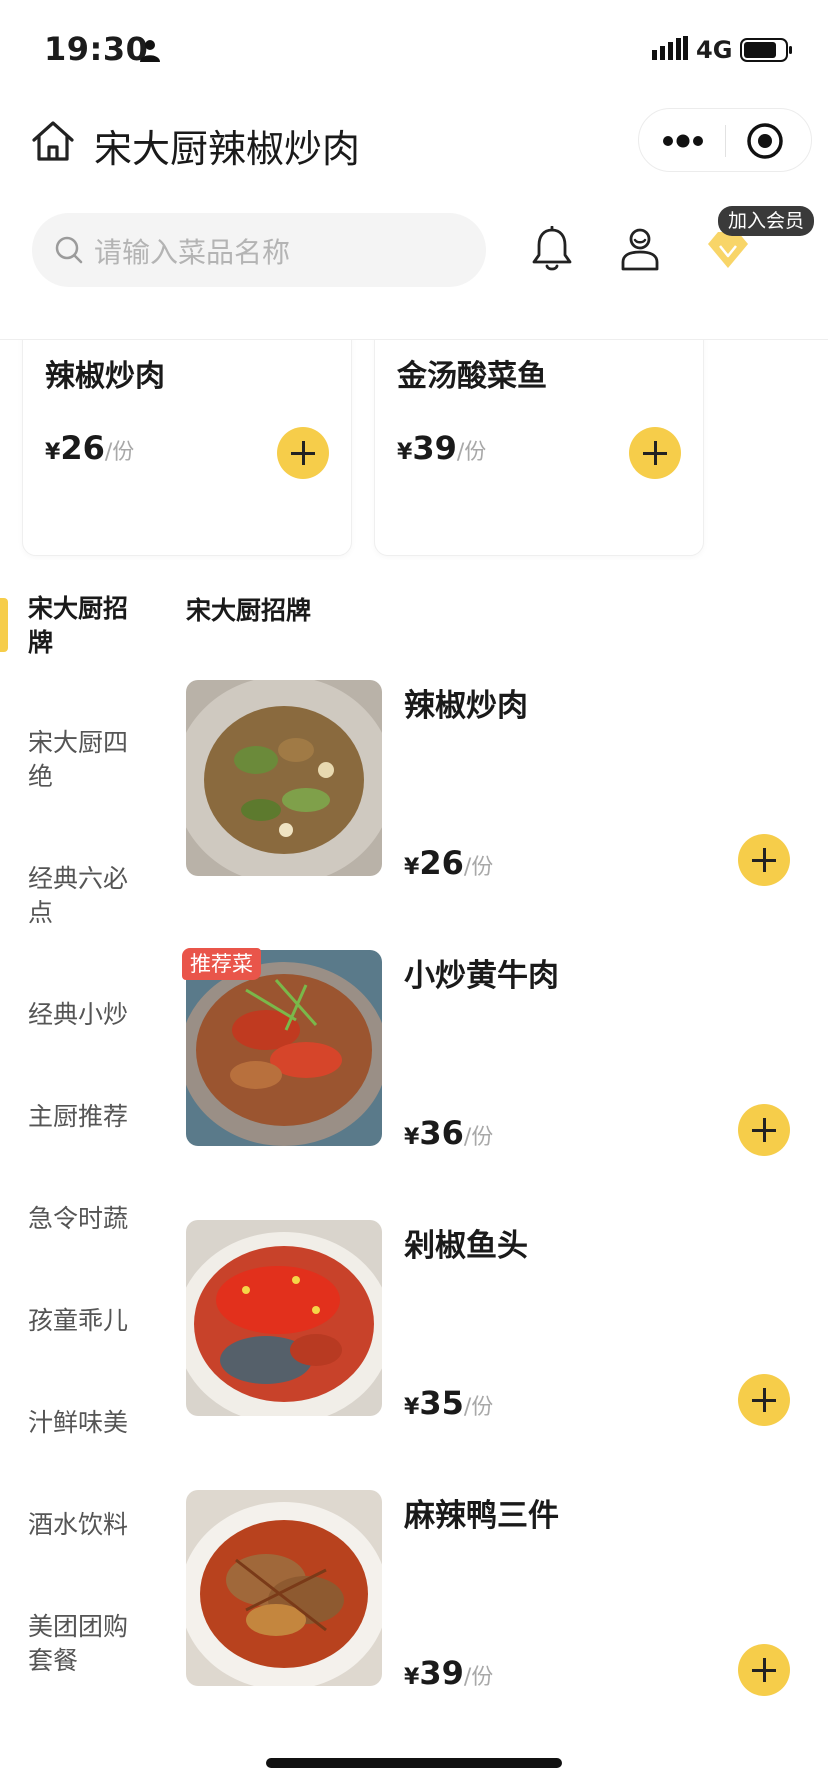 This screenshot has height=1792, width=828. What do you see at coordinates (187, 448) in the screenshot?
I see `featured-card: 辣椒炒肉 ¥26/份` at bounding box center [187, 448].